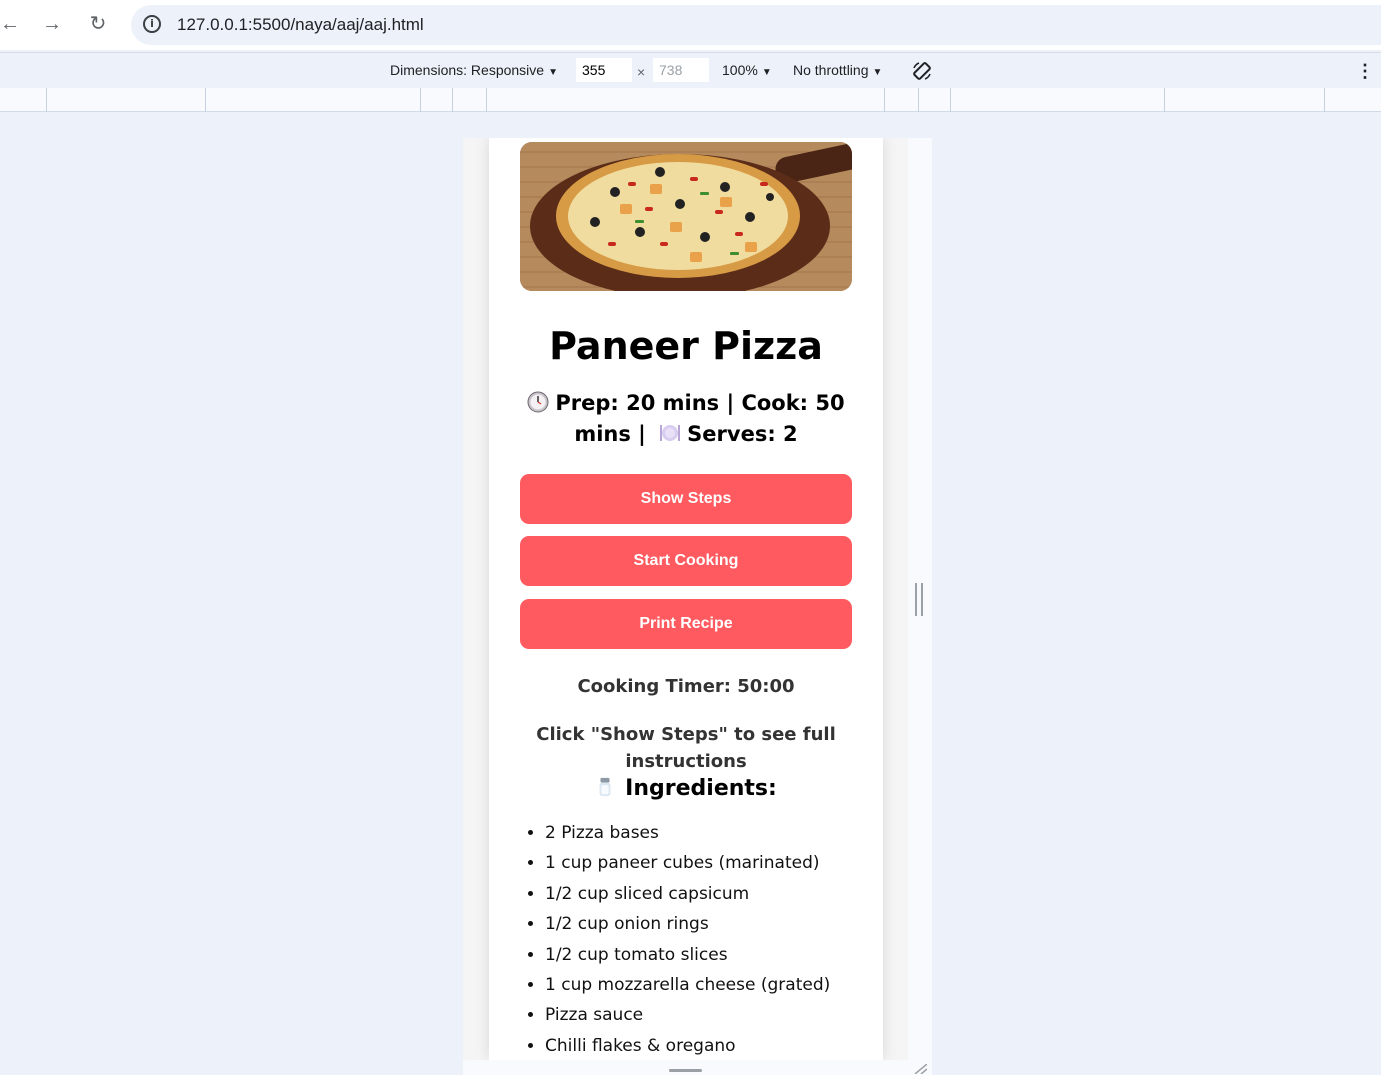 The width and height of the screenshot is (1381, 1075). I want to click on dimensions-dropdown: Dimensions: Responsive ▼, so click(474, 70).